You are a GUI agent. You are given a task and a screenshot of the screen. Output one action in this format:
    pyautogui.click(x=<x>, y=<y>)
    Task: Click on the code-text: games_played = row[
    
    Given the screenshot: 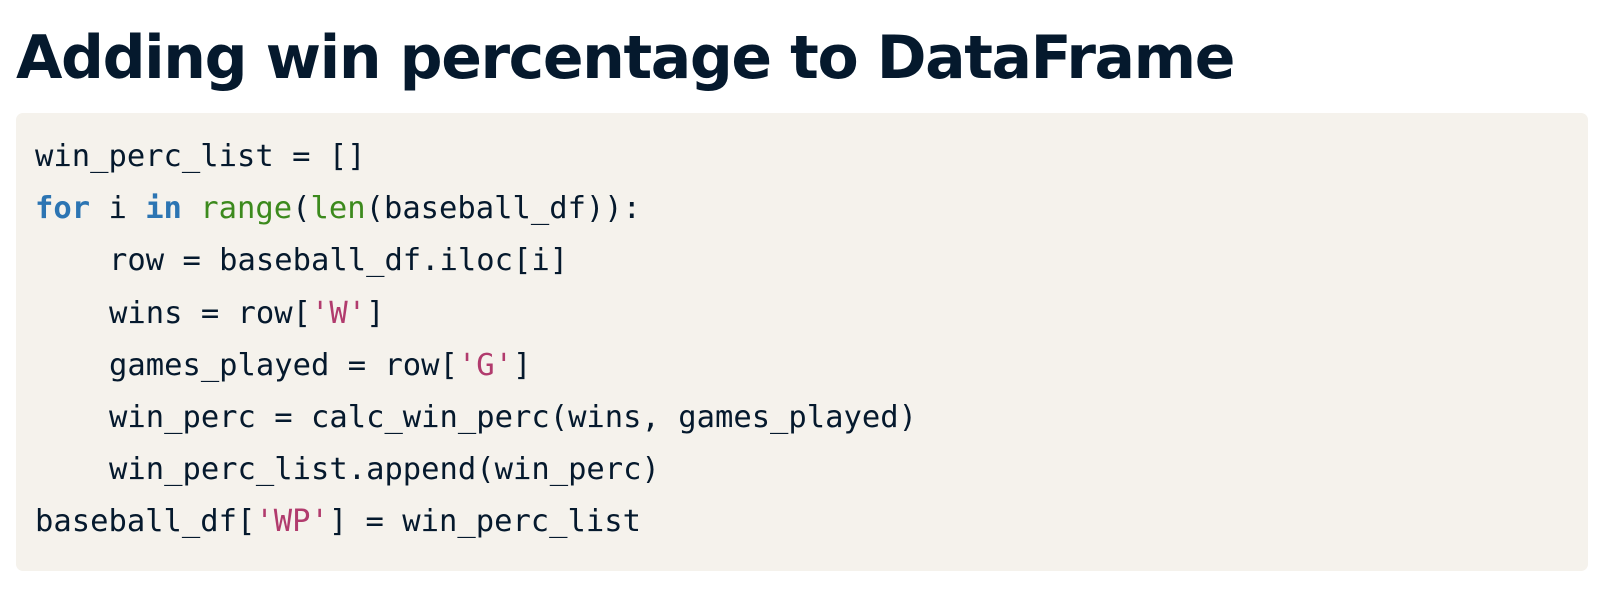 What is the action you would take?
    pyautogui.click(x=283, y=365)
    